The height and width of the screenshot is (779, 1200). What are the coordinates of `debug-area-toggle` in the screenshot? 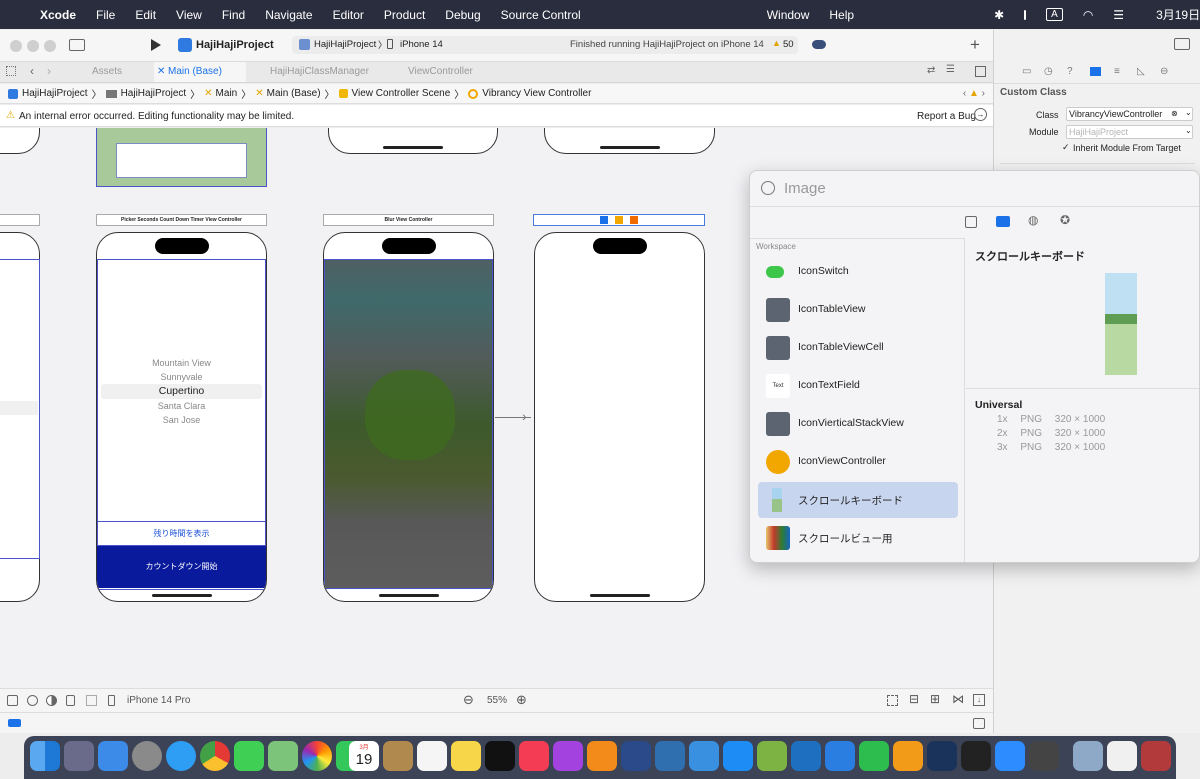 It's located at (14, 723).